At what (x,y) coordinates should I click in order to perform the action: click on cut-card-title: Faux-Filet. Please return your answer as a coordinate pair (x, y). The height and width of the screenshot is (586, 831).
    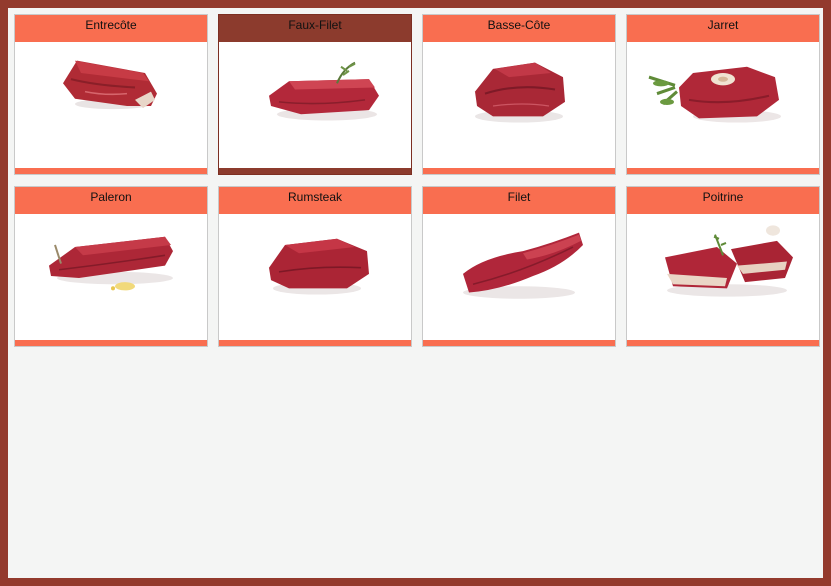
    Looking at the image, I should click on (315, 28).